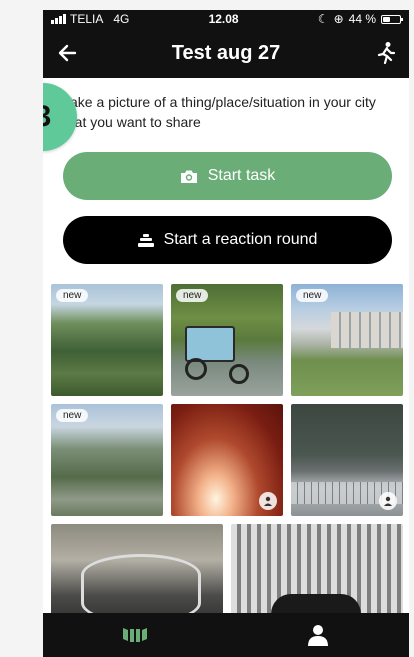 The height and width of the screenshot is (657, 414). What do you see at coordinates (68, 53) in the screenshot?
I see `arrow-left-icon` at bounding box center [68, 53].